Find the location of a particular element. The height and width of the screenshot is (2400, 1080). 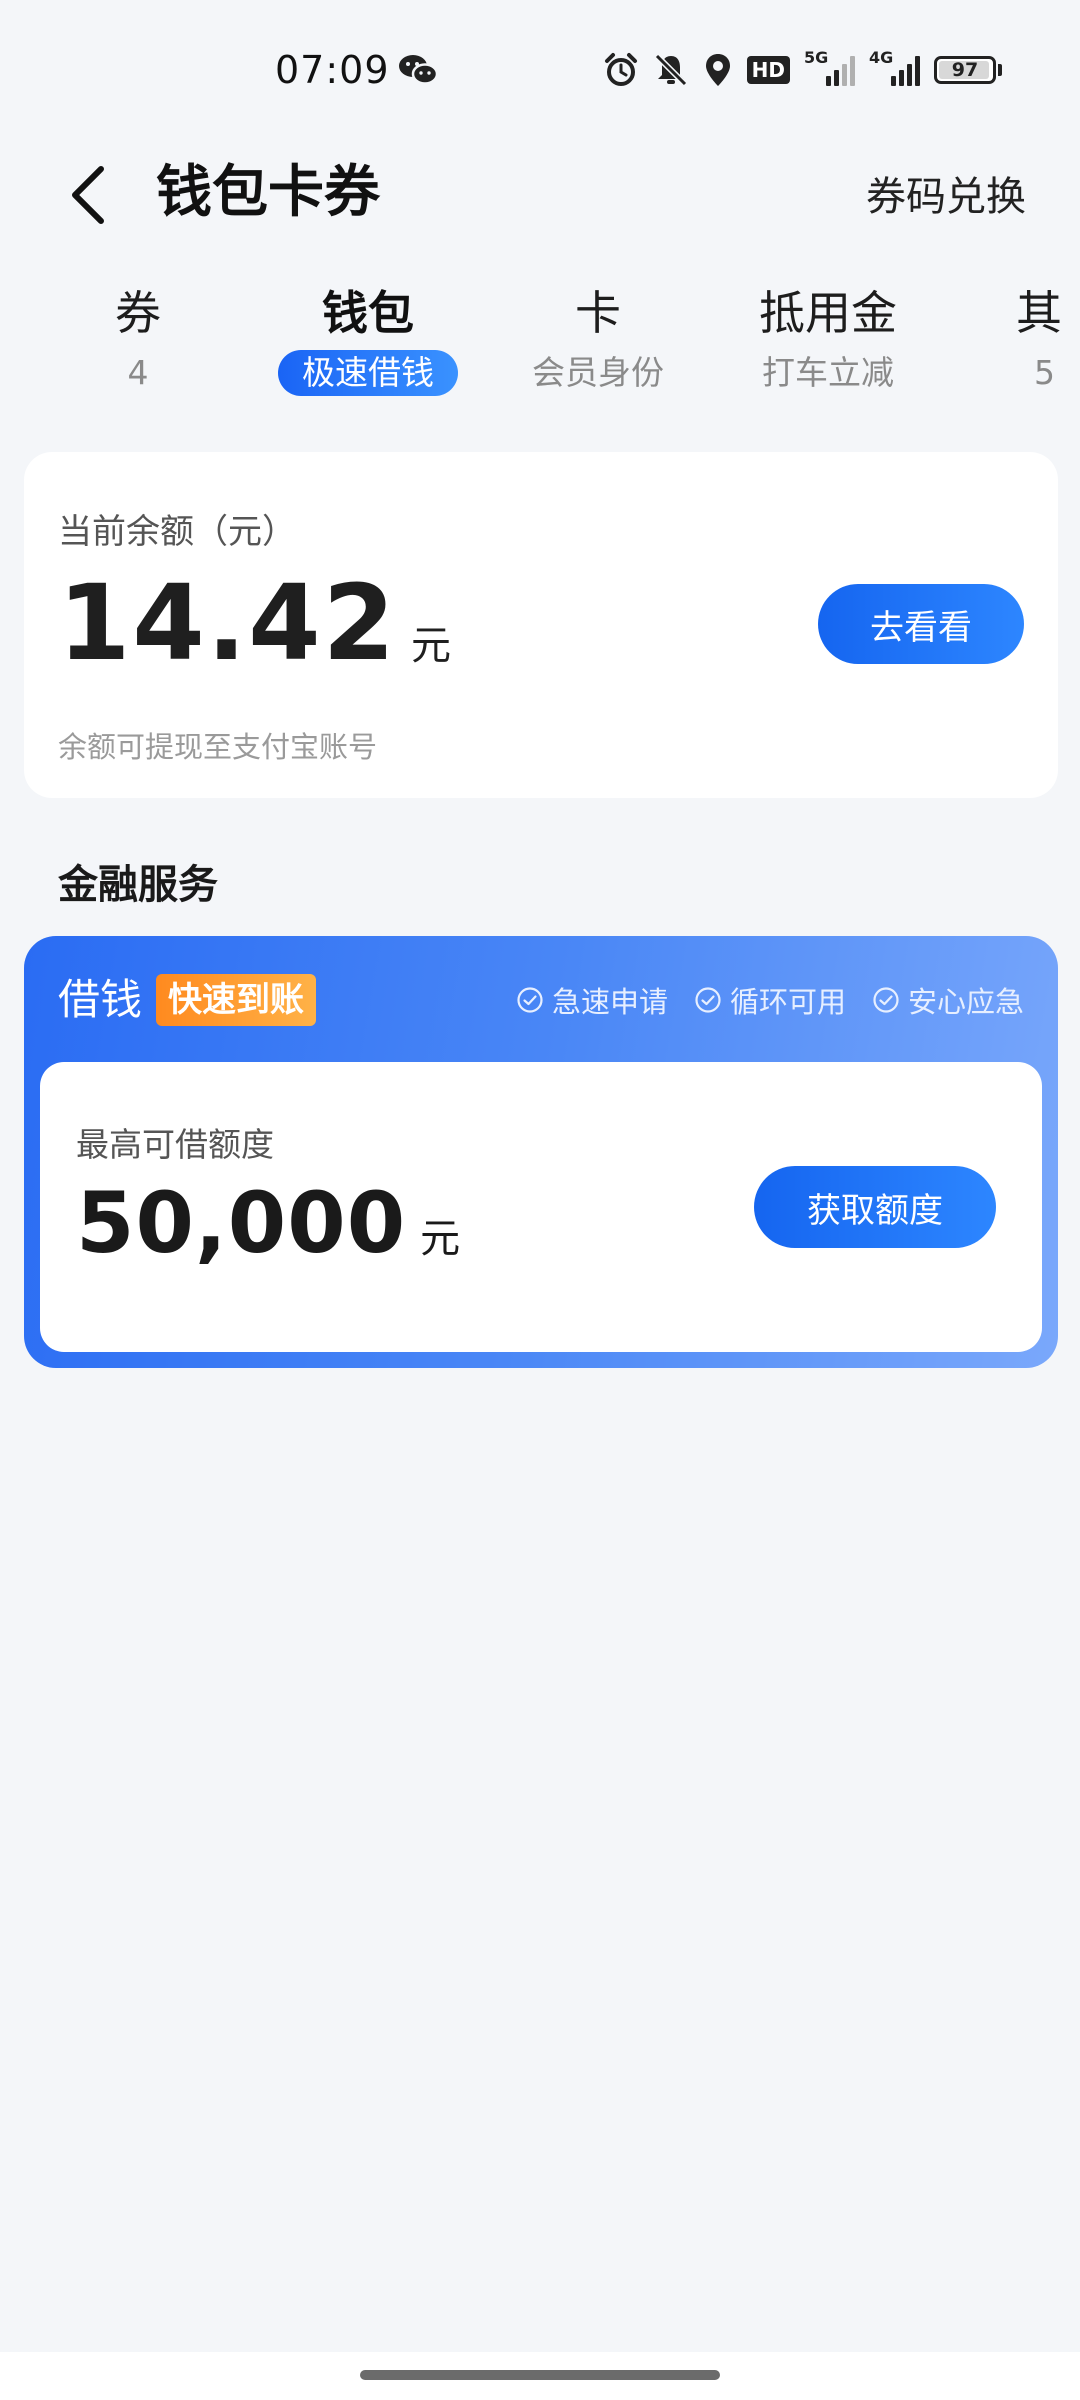

tab-cards: 卡 会员身份 is located at coordinates (598, 345).